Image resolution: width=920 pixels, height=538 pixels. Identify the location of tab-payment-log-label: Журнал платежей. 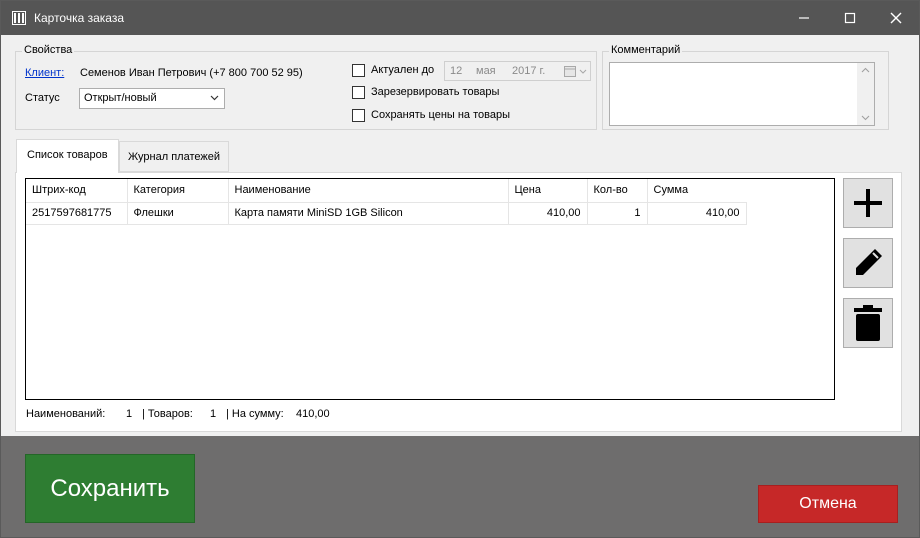
(174, 157).